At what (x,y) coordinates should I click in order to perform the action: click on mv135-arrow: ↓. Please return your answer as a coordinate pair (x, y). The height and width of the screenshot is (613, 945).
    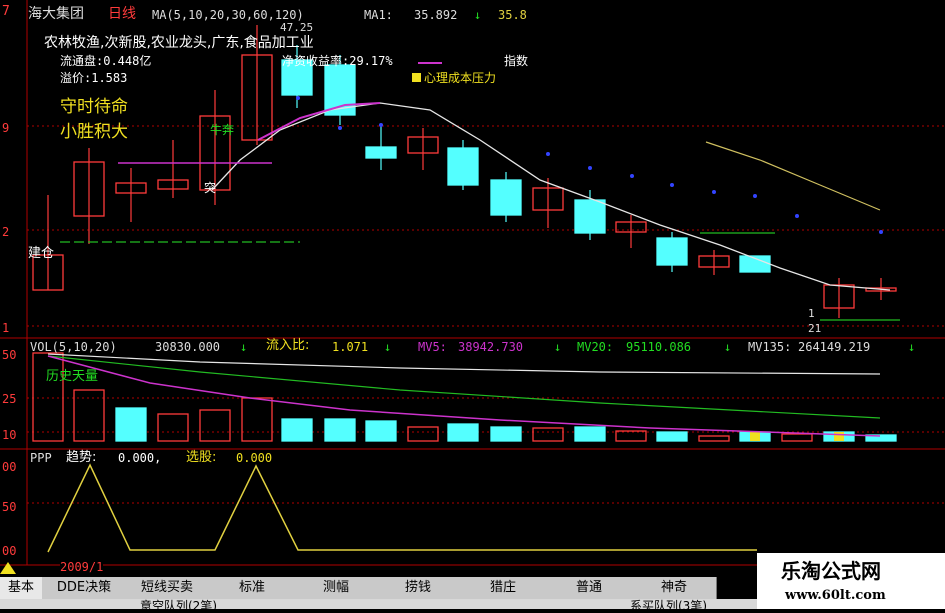
    Looking at the image, I should click on (912, 347).